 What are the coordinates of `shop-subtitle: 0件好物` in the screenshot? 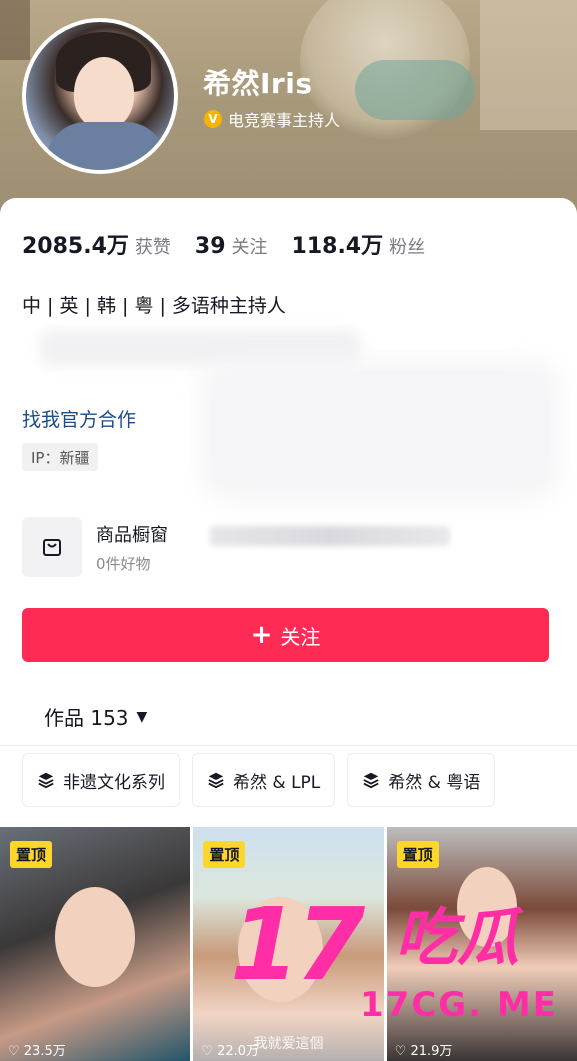 It's located at (123, 563).